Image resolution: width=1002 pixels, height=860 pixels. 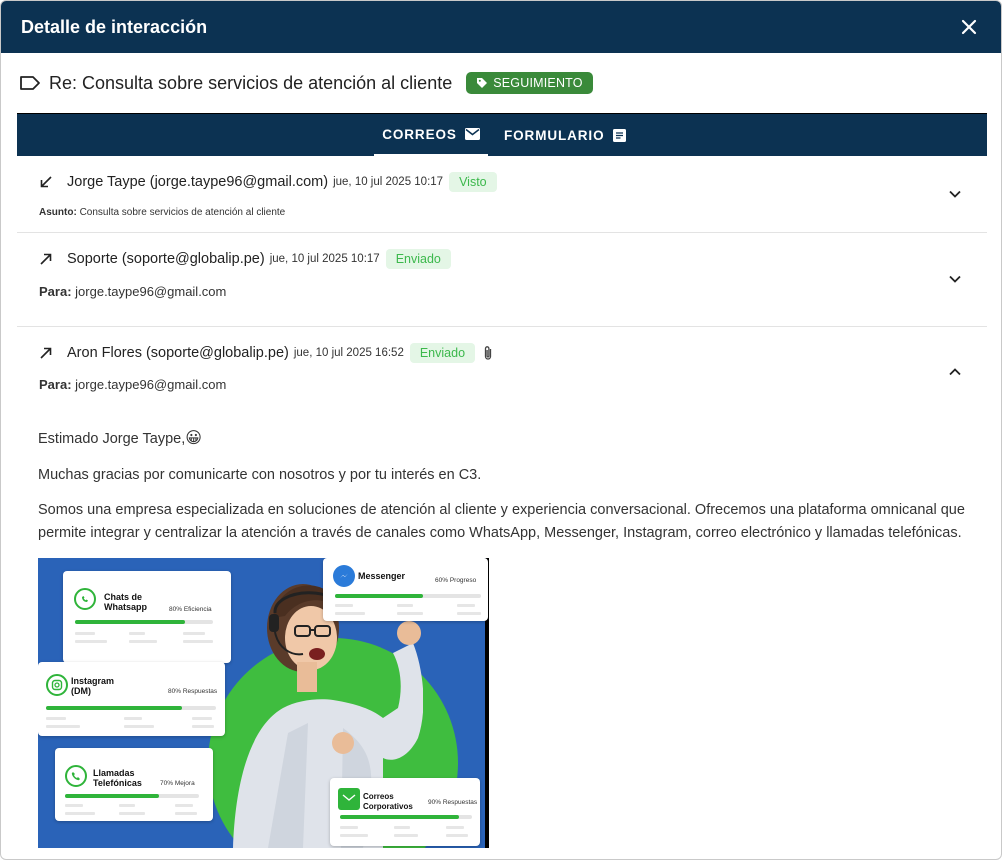 I want to click on tab-correos: CORREOS, so click(x=431, y=135).